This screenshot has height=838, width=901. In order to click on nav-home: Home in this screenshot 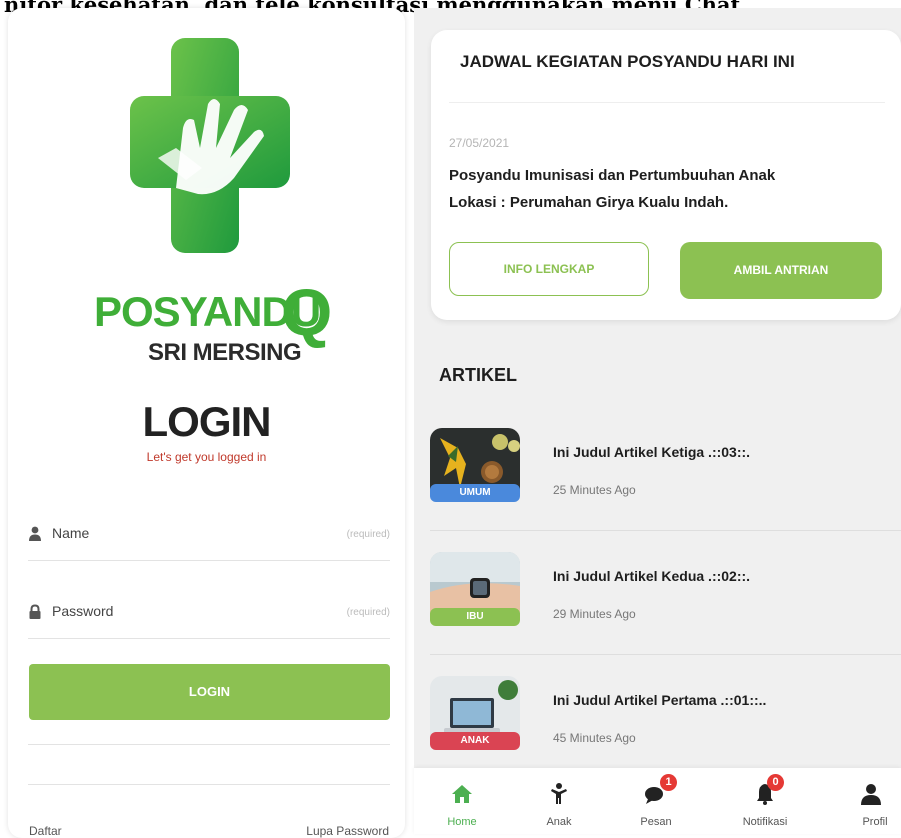, I will do `click(462, 801)`.